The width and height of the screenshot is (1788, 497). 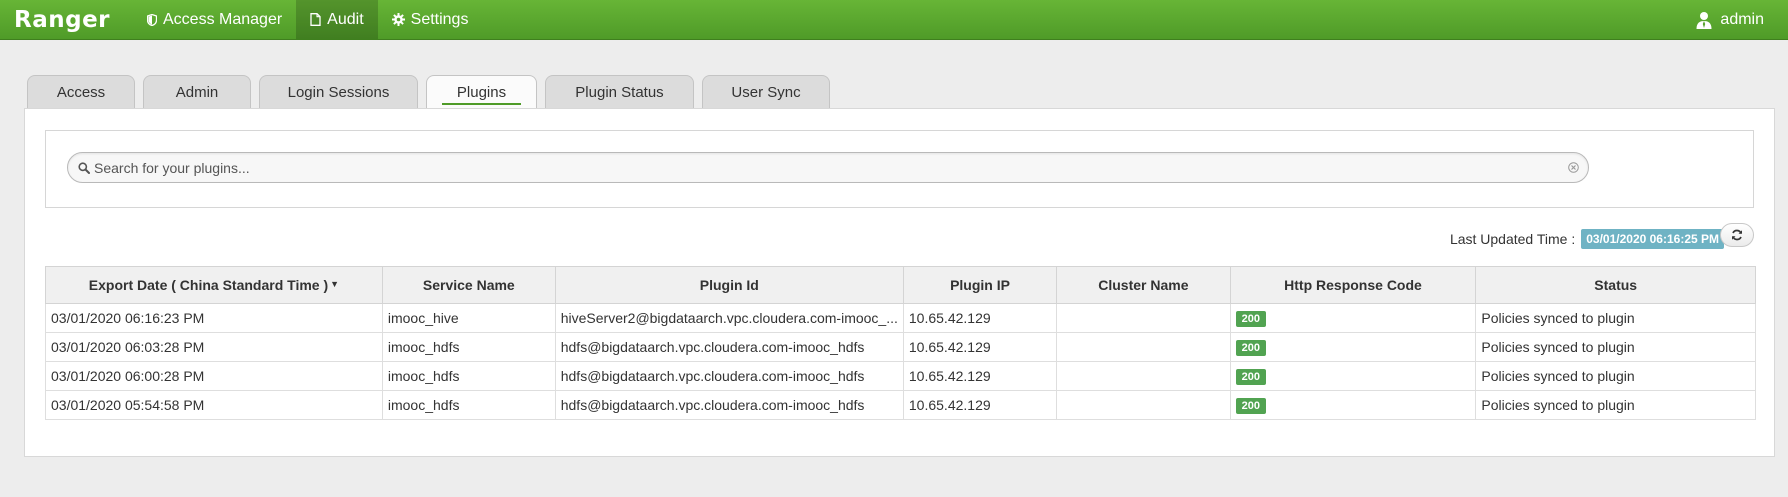 I want to click on col-http-response-code: Http Response Code, so click(x=1353, y=285).